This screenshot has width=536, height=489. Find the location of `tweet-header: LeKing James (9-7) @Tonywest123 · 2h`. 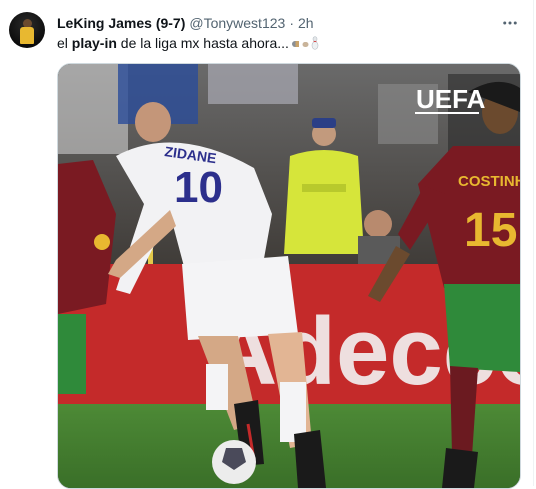

tweet-header: LeKing James (9-7) @Tonywest123 · 2h is located at coordinates (185, 23).